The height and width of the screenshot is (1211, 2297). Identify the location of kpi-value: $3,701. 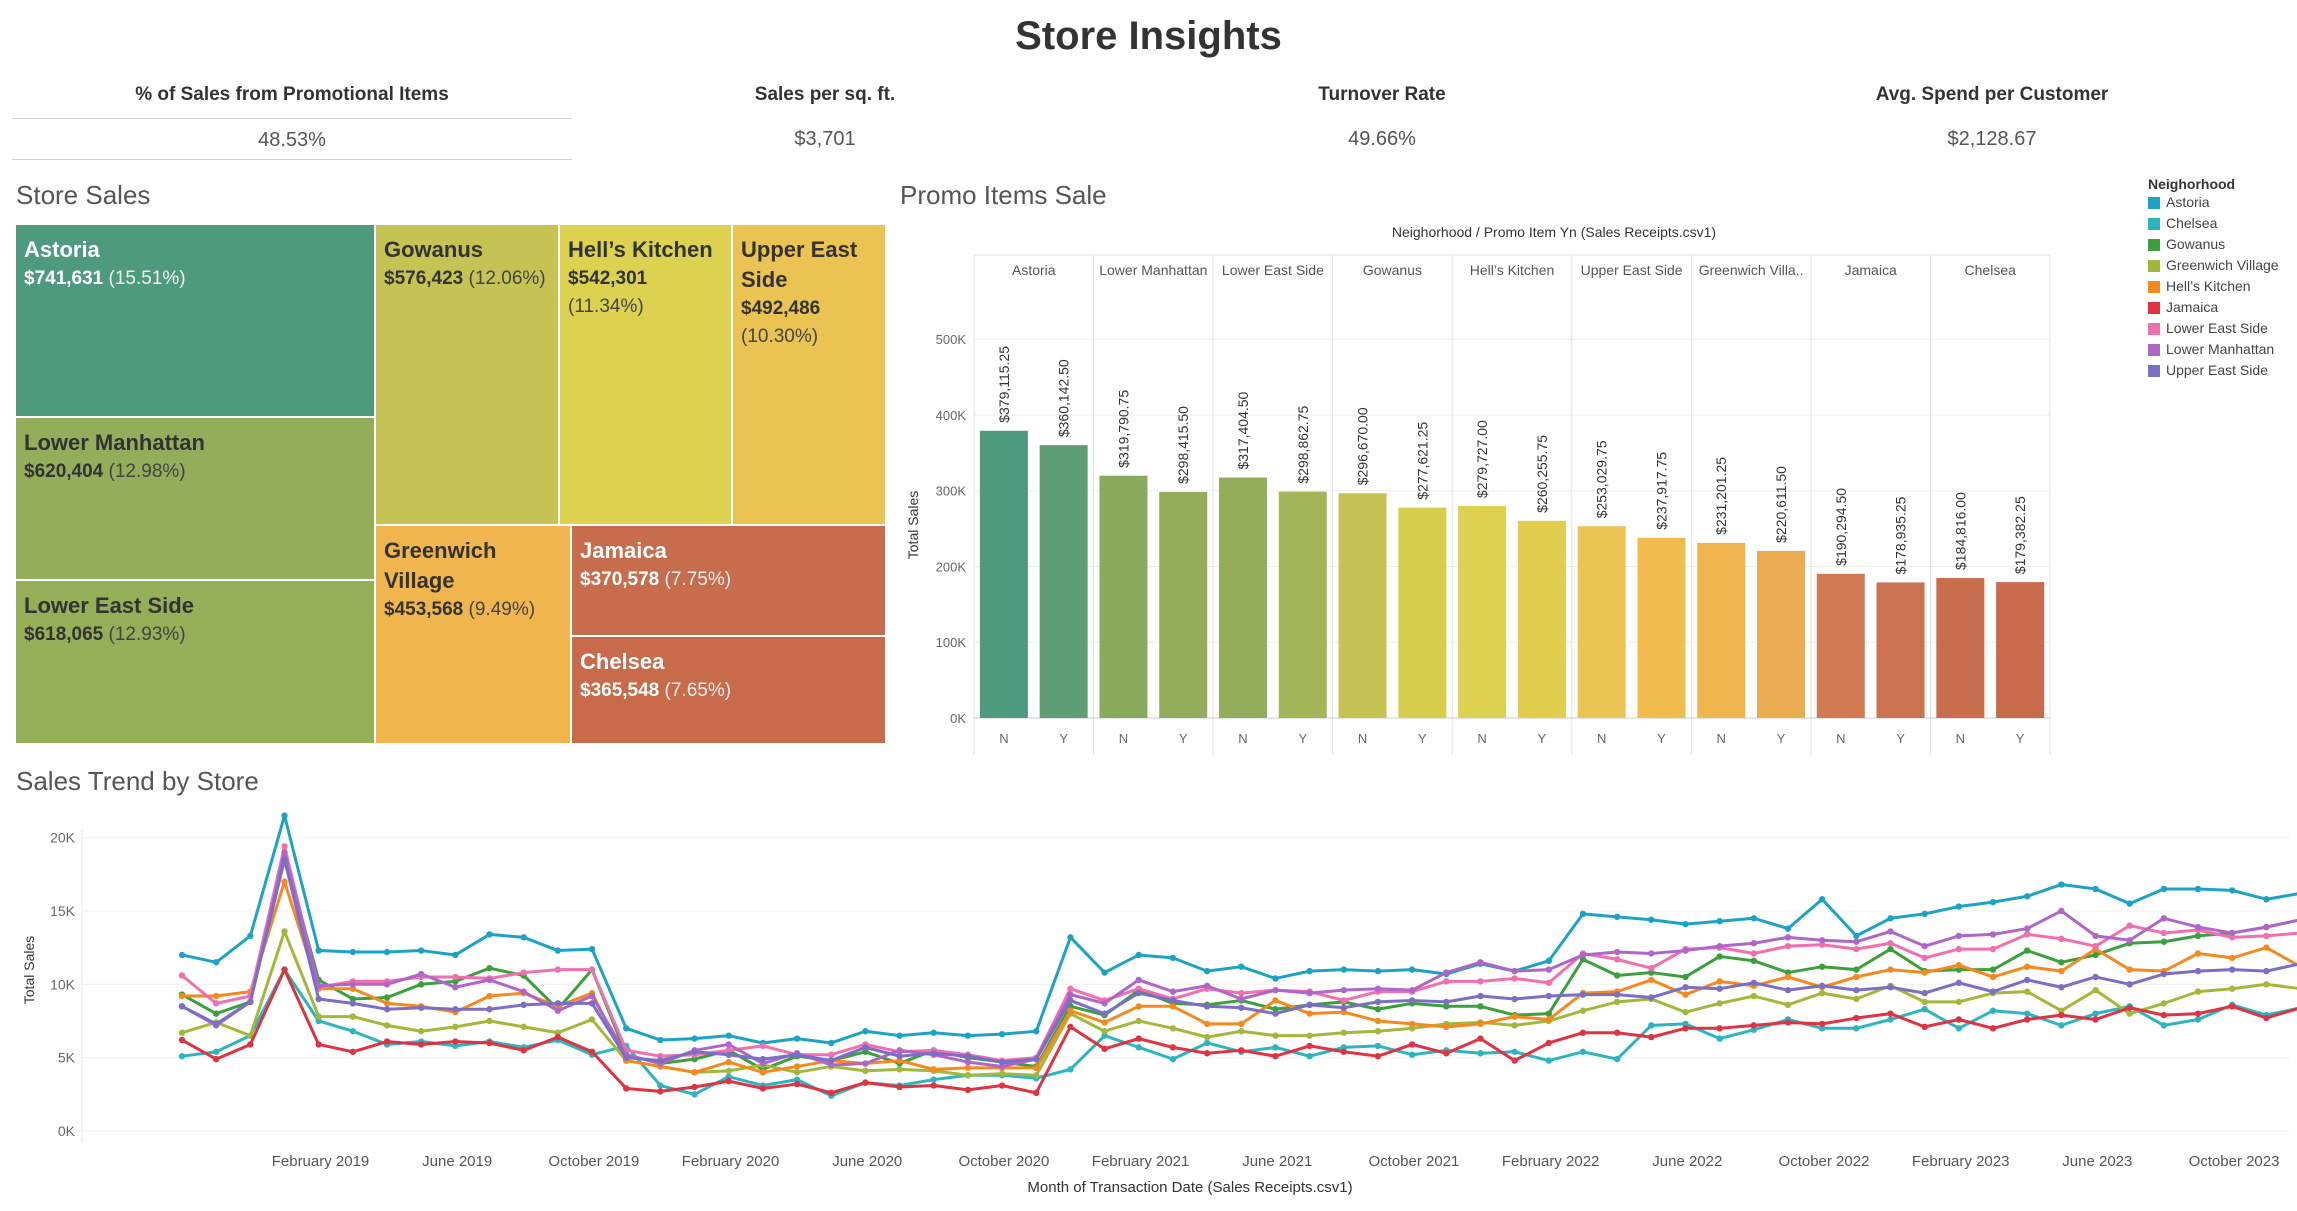
(825, 139).